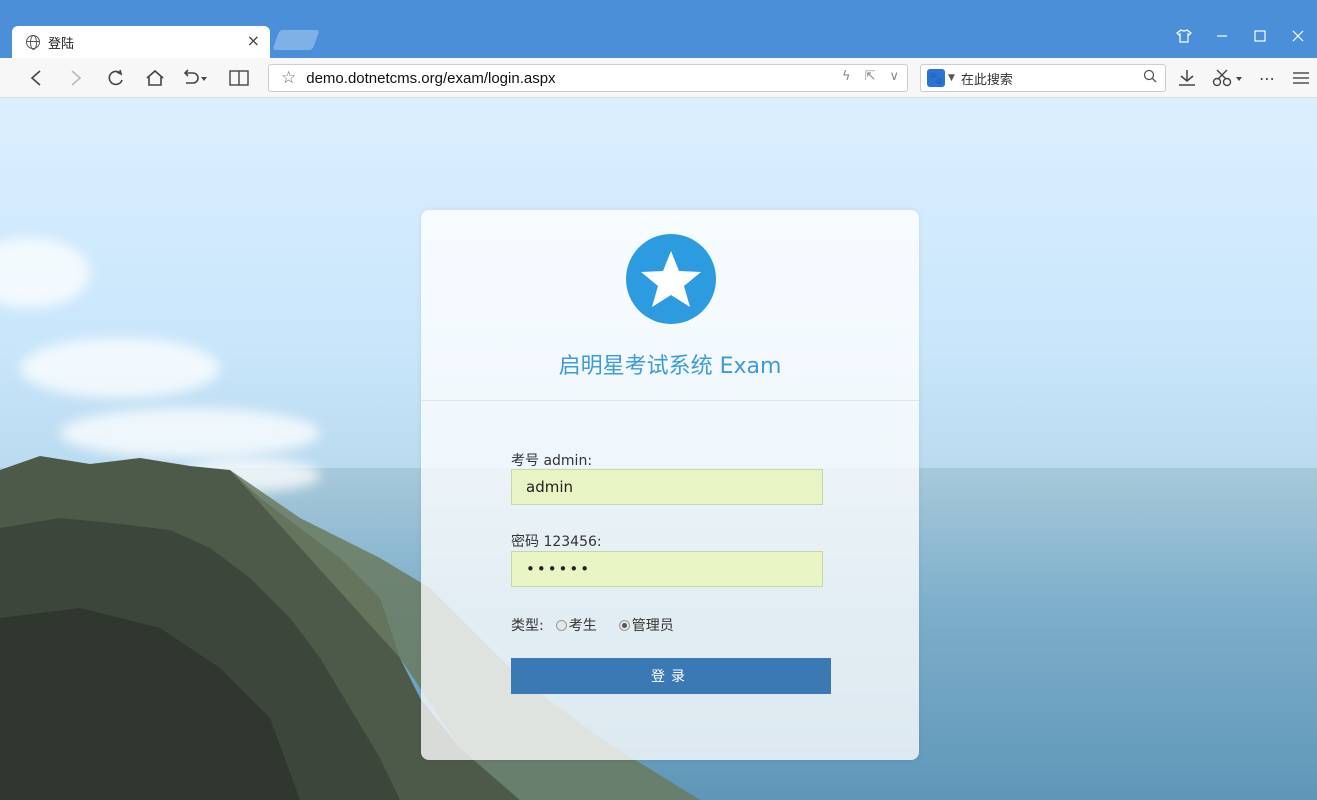  What do you see at coordinates (556, 542) in the screenshot?
I see `password-label: 密码 123456:` at bounding box center [556, 542].